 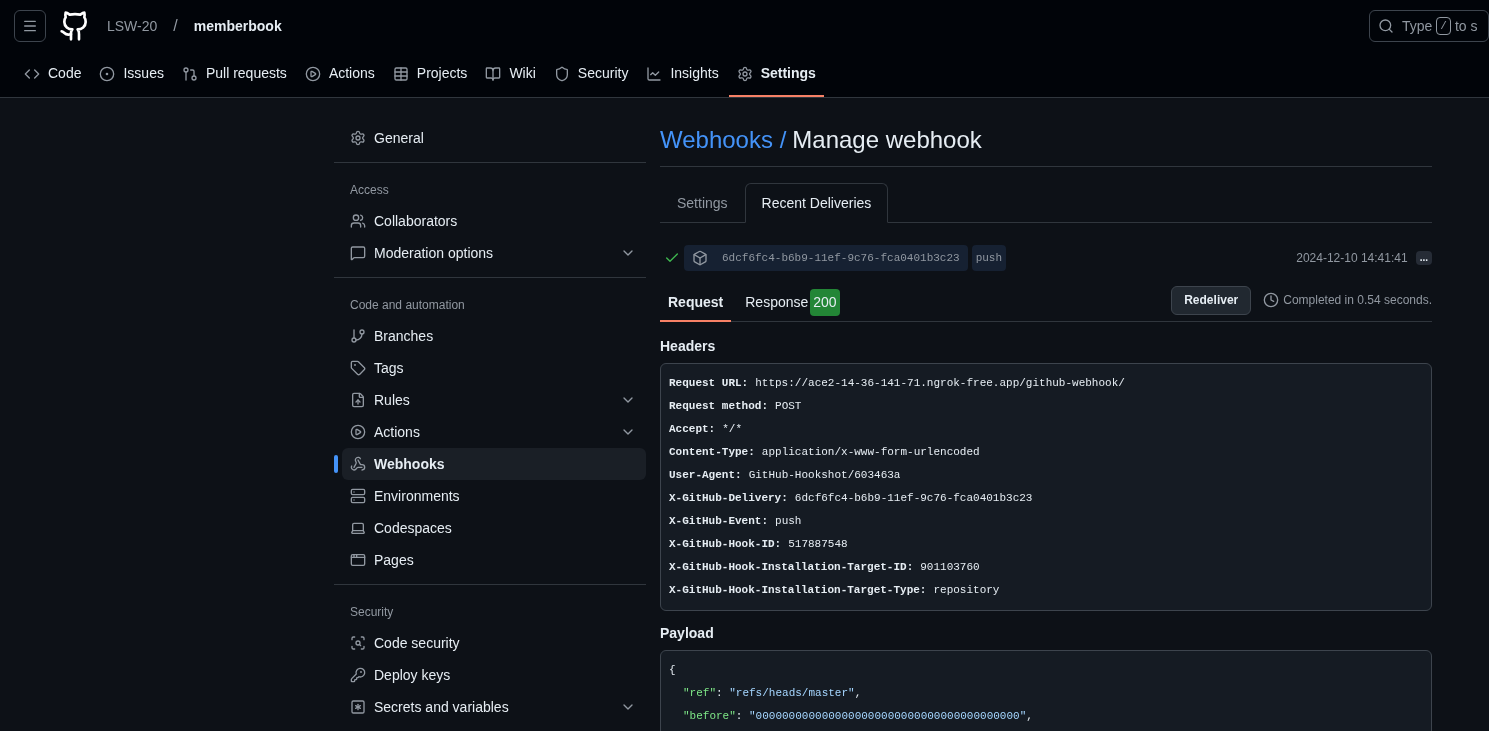 What do you see at coordinates (494, 400) in the screenshot?
I see `sidebar-item: Rules` at bounding box center [494, 400].